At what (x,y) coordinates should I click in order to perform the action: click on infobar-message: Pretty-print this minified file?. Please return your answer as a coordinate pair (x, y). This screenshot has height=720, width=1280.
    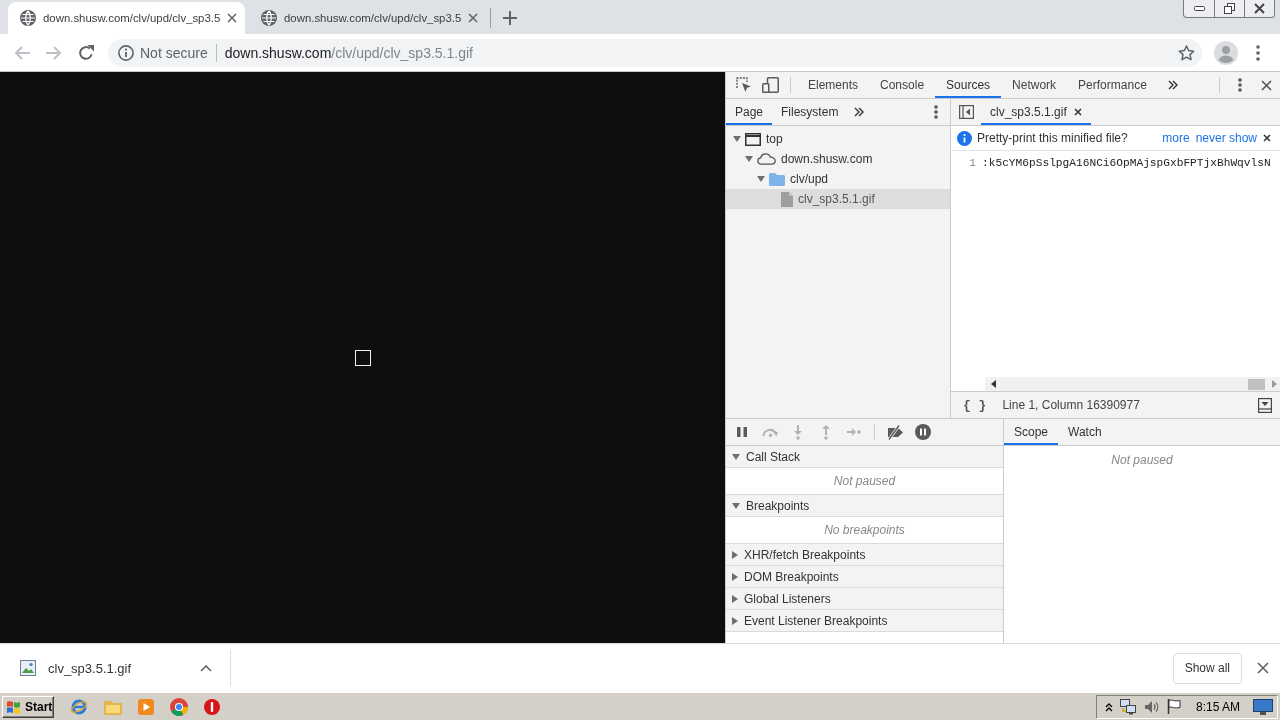
    Looking at the image, I should click on (1052, 138).